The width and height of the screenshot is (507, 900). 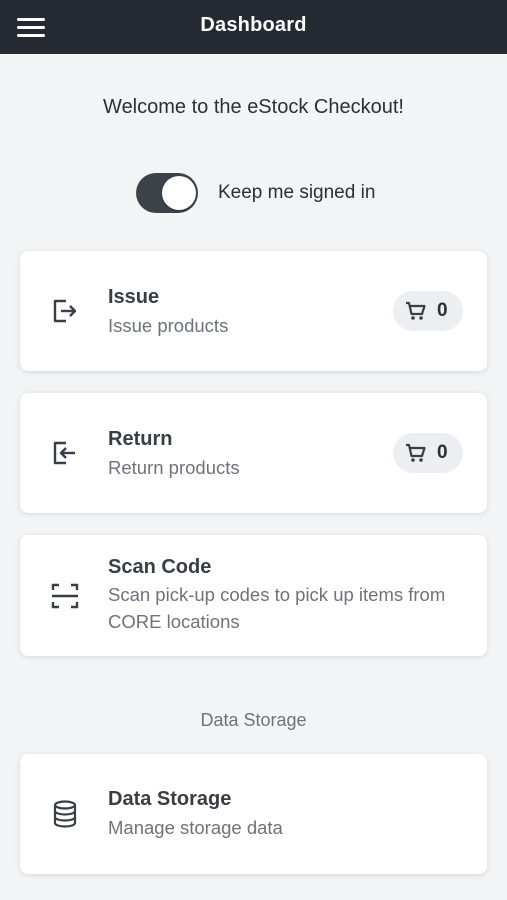 I want to click on return-cart-badge: 0, so click(x=428, y=453).